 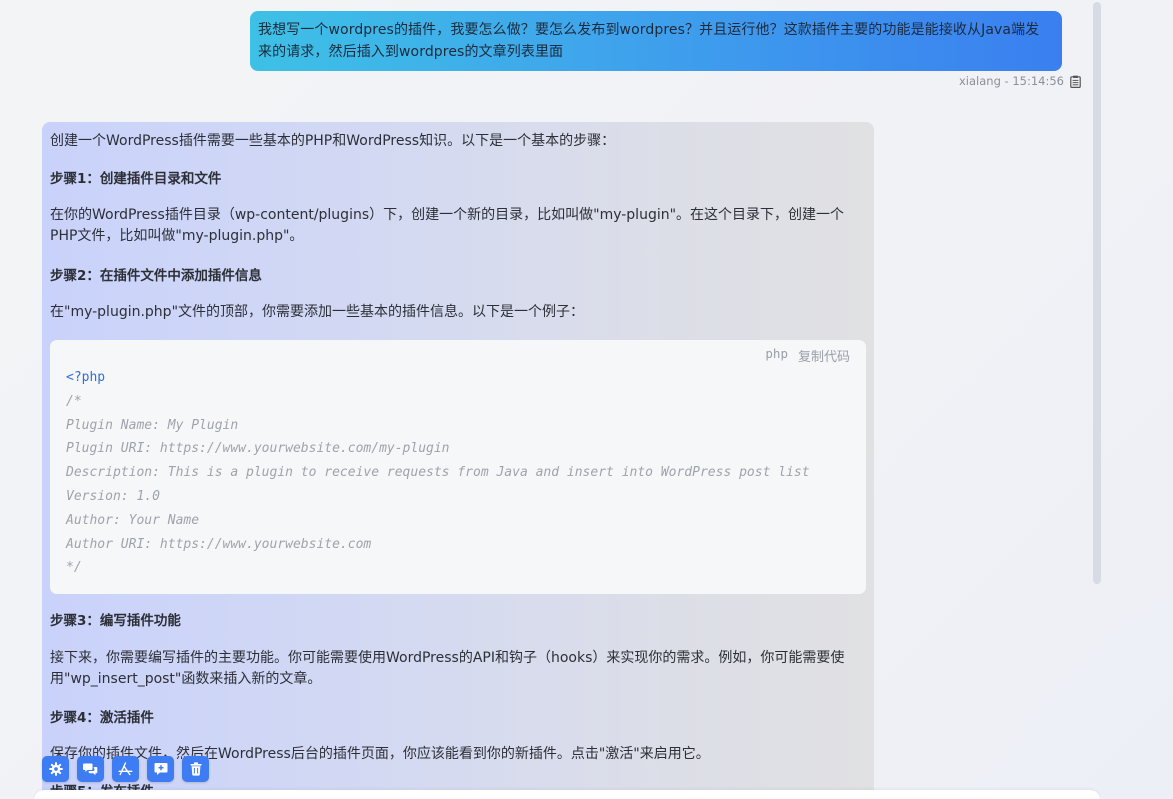 I want to click on chat-toolbar, so click(x=125, y=769).